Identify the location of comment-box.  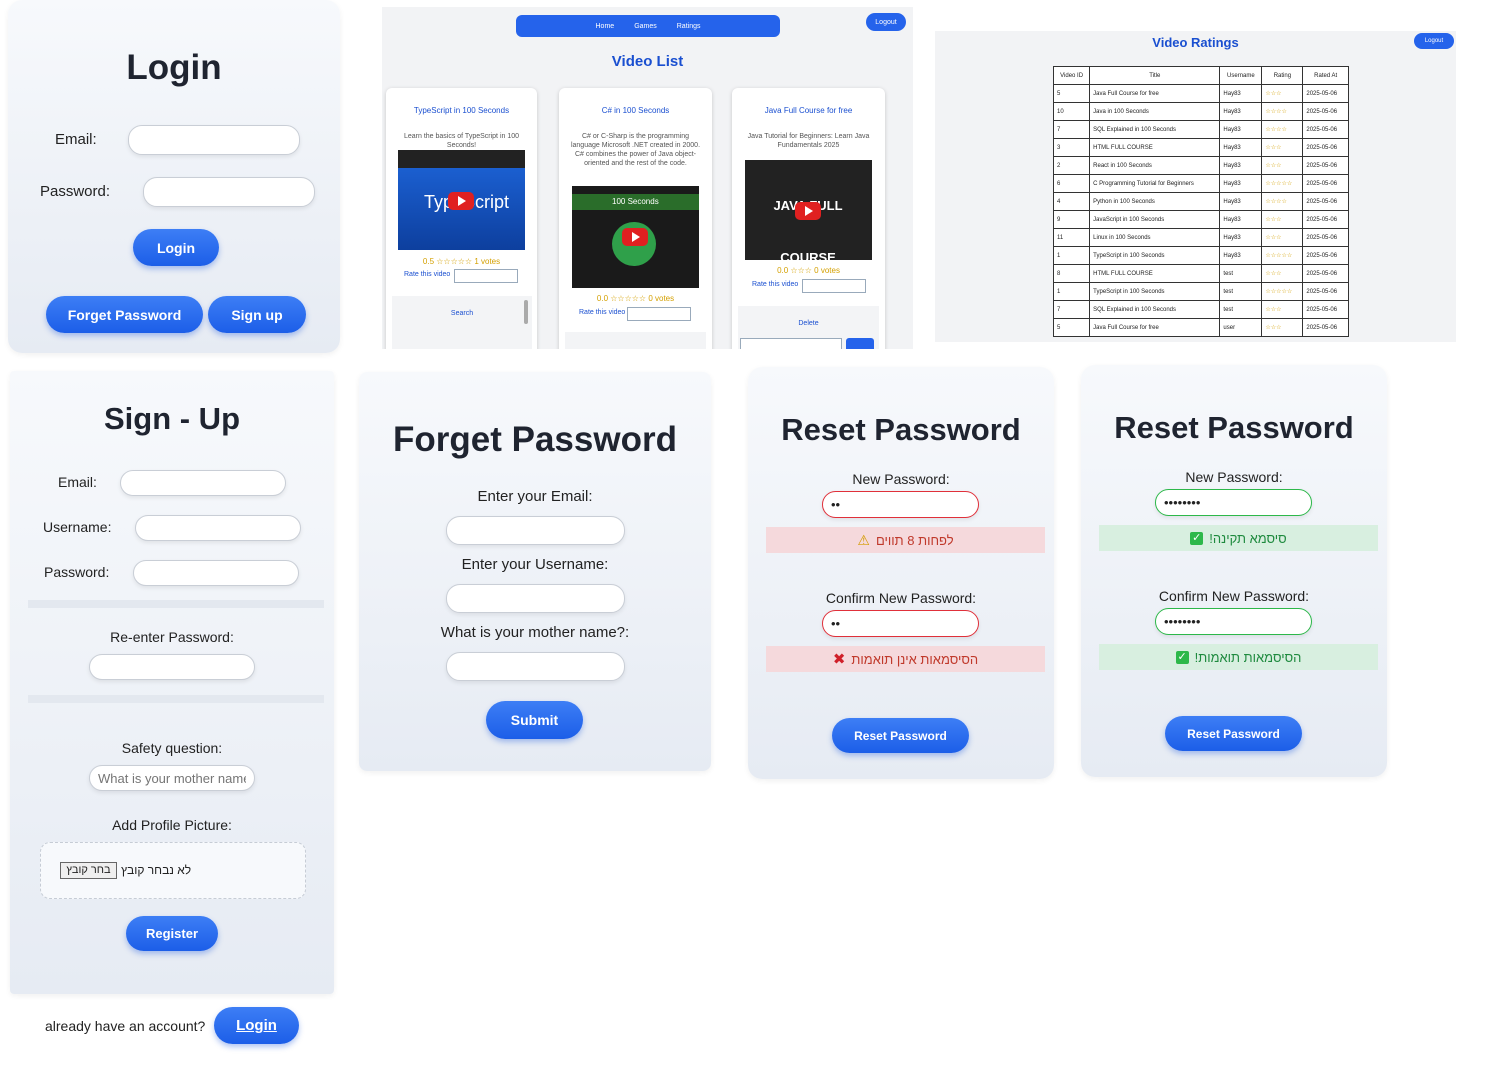
(635, 340).